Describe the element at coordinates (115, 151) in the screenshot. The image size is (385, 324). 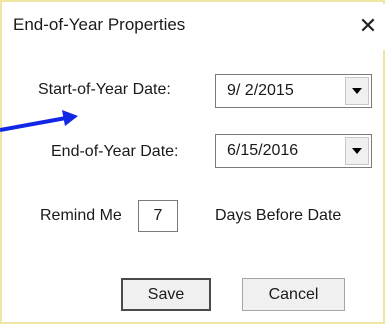
I see `end-date-label: End-of-Year Date:` at that location.